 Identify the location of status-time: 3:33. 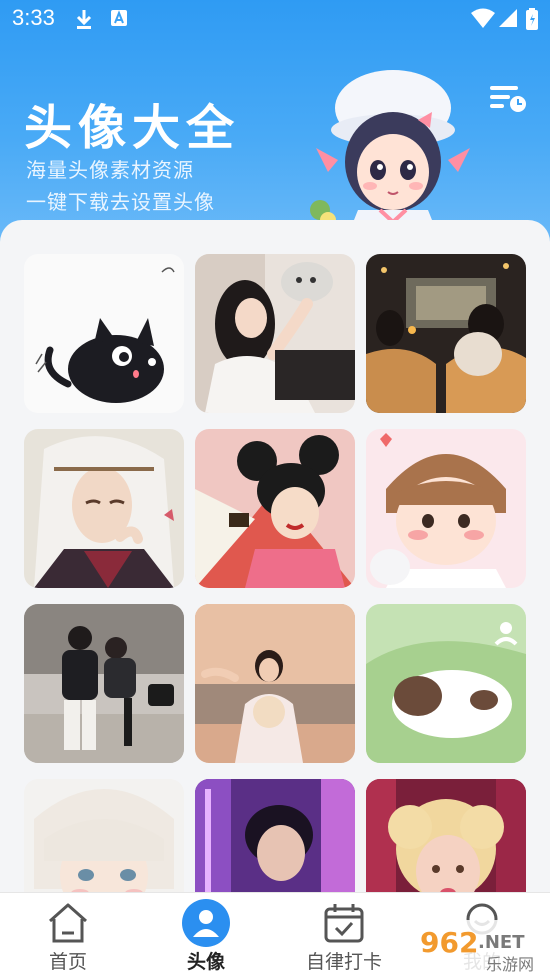
(33, 17).